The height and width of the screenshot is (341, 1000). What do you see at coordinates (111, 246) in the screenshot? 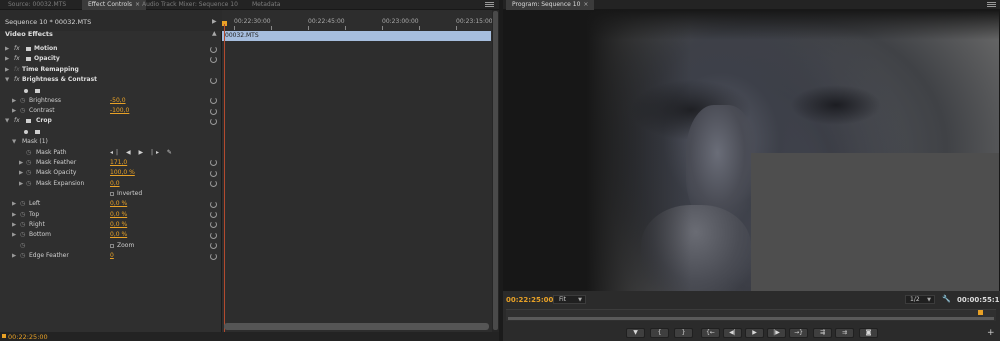
I see `effect-row: ◷ Zoom` at bounding box center [111, 246].